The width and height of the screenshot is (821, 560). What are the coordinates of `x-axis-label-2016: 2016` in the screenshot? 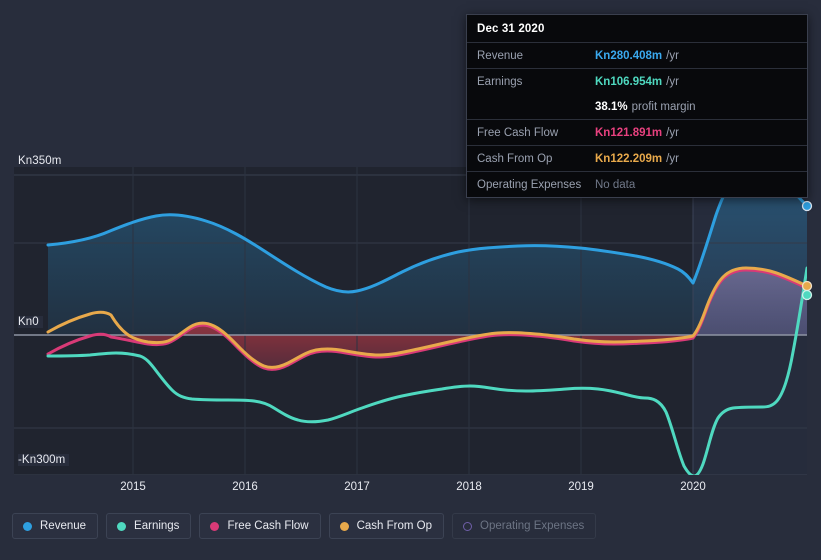 It's located at (245, 487).